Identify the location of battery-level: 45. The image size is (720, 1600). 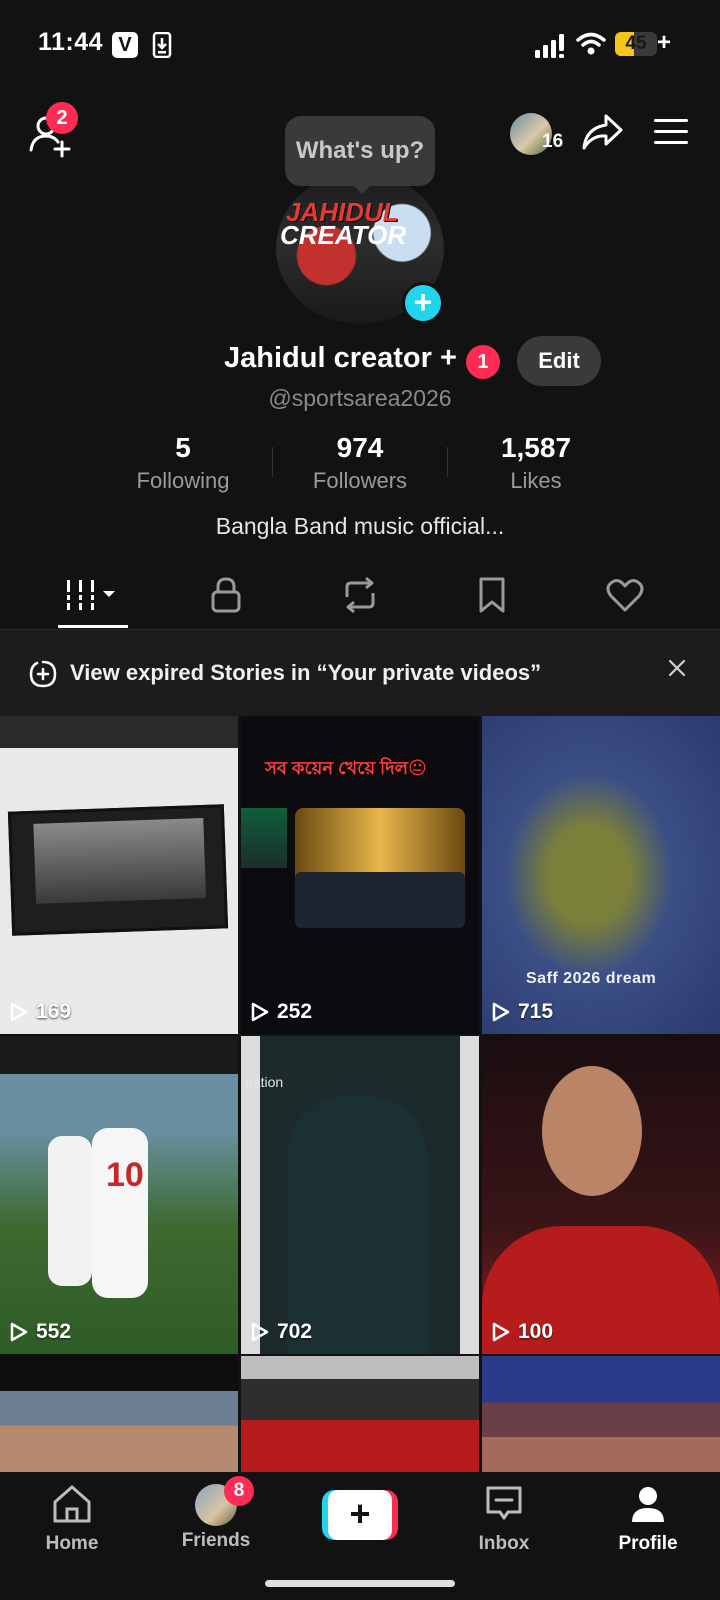
(636, 43).